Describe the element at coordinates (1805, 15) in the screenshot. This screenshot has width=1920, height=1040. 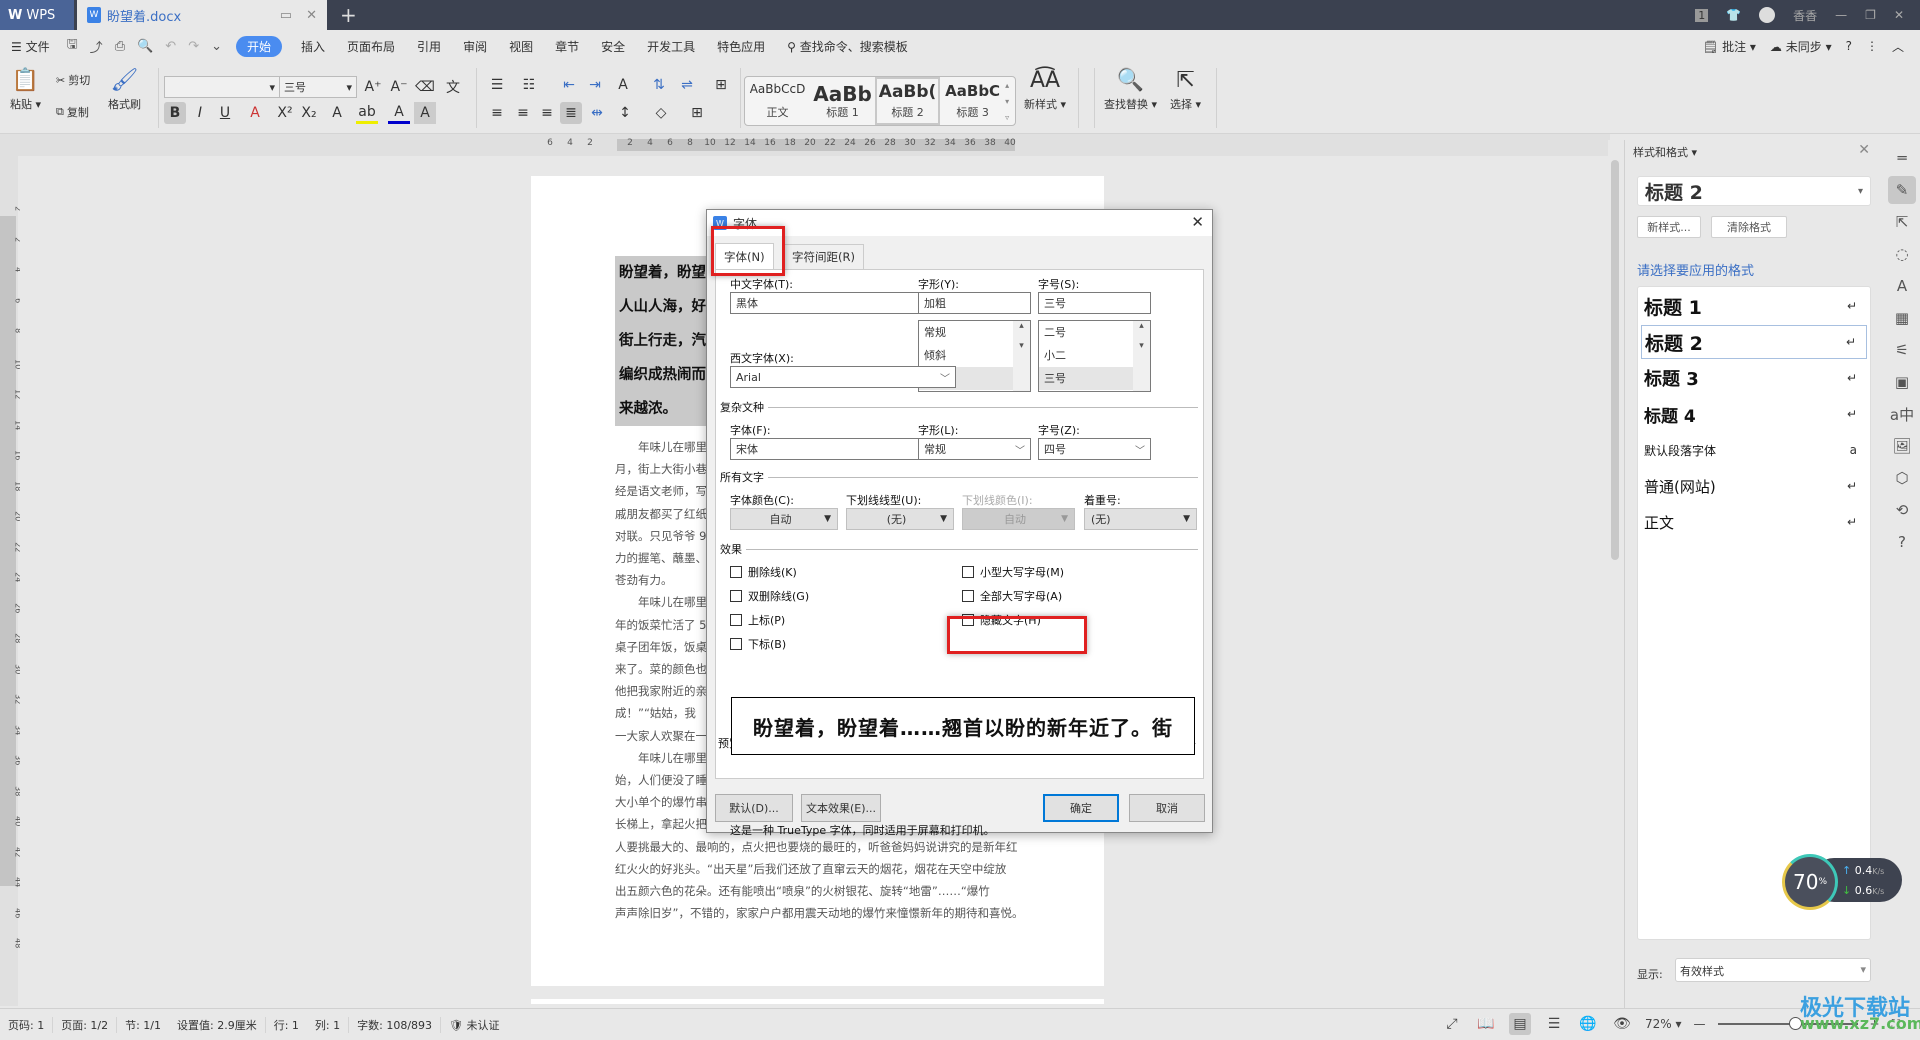
I see `user-name: 香香` at that location.